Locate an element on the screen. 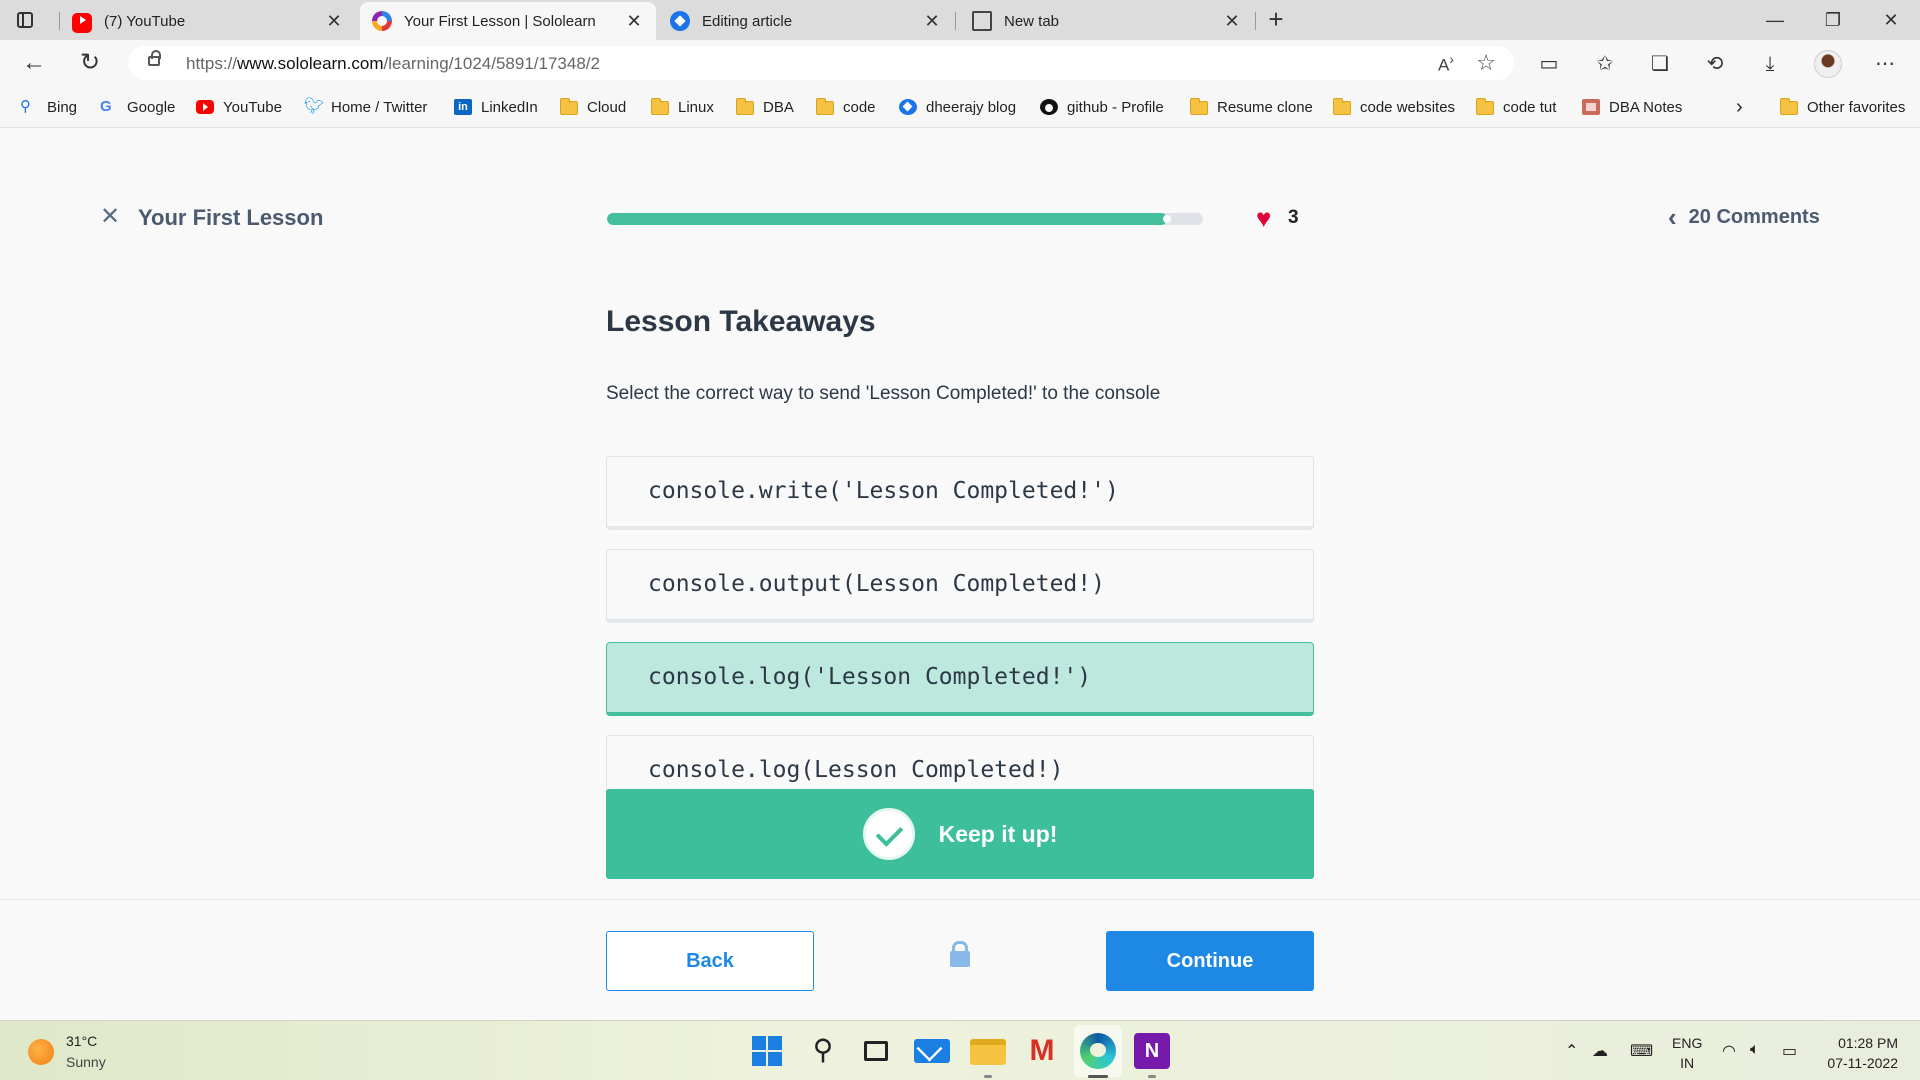  tab-actions-icon is located at coordinates (25, 20).